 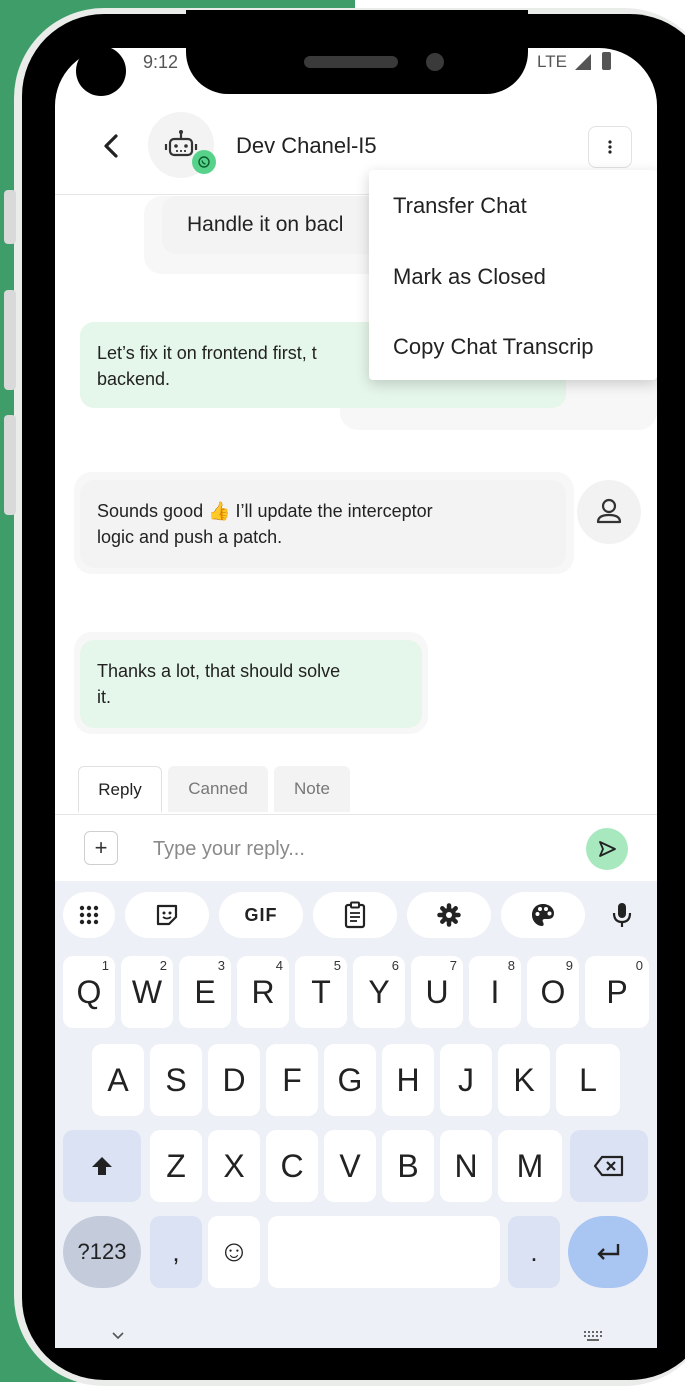 I want to click on keyboard-sticker-button, so click(x=167, y=915).